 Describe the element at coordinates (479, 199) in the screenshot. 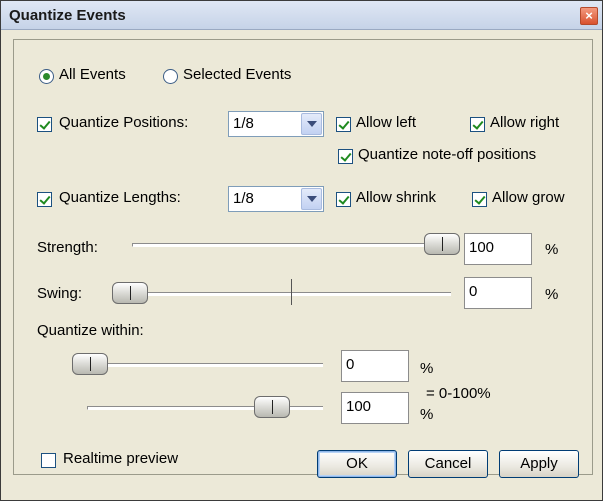

I see `allow-grow-checkbox` at that location.